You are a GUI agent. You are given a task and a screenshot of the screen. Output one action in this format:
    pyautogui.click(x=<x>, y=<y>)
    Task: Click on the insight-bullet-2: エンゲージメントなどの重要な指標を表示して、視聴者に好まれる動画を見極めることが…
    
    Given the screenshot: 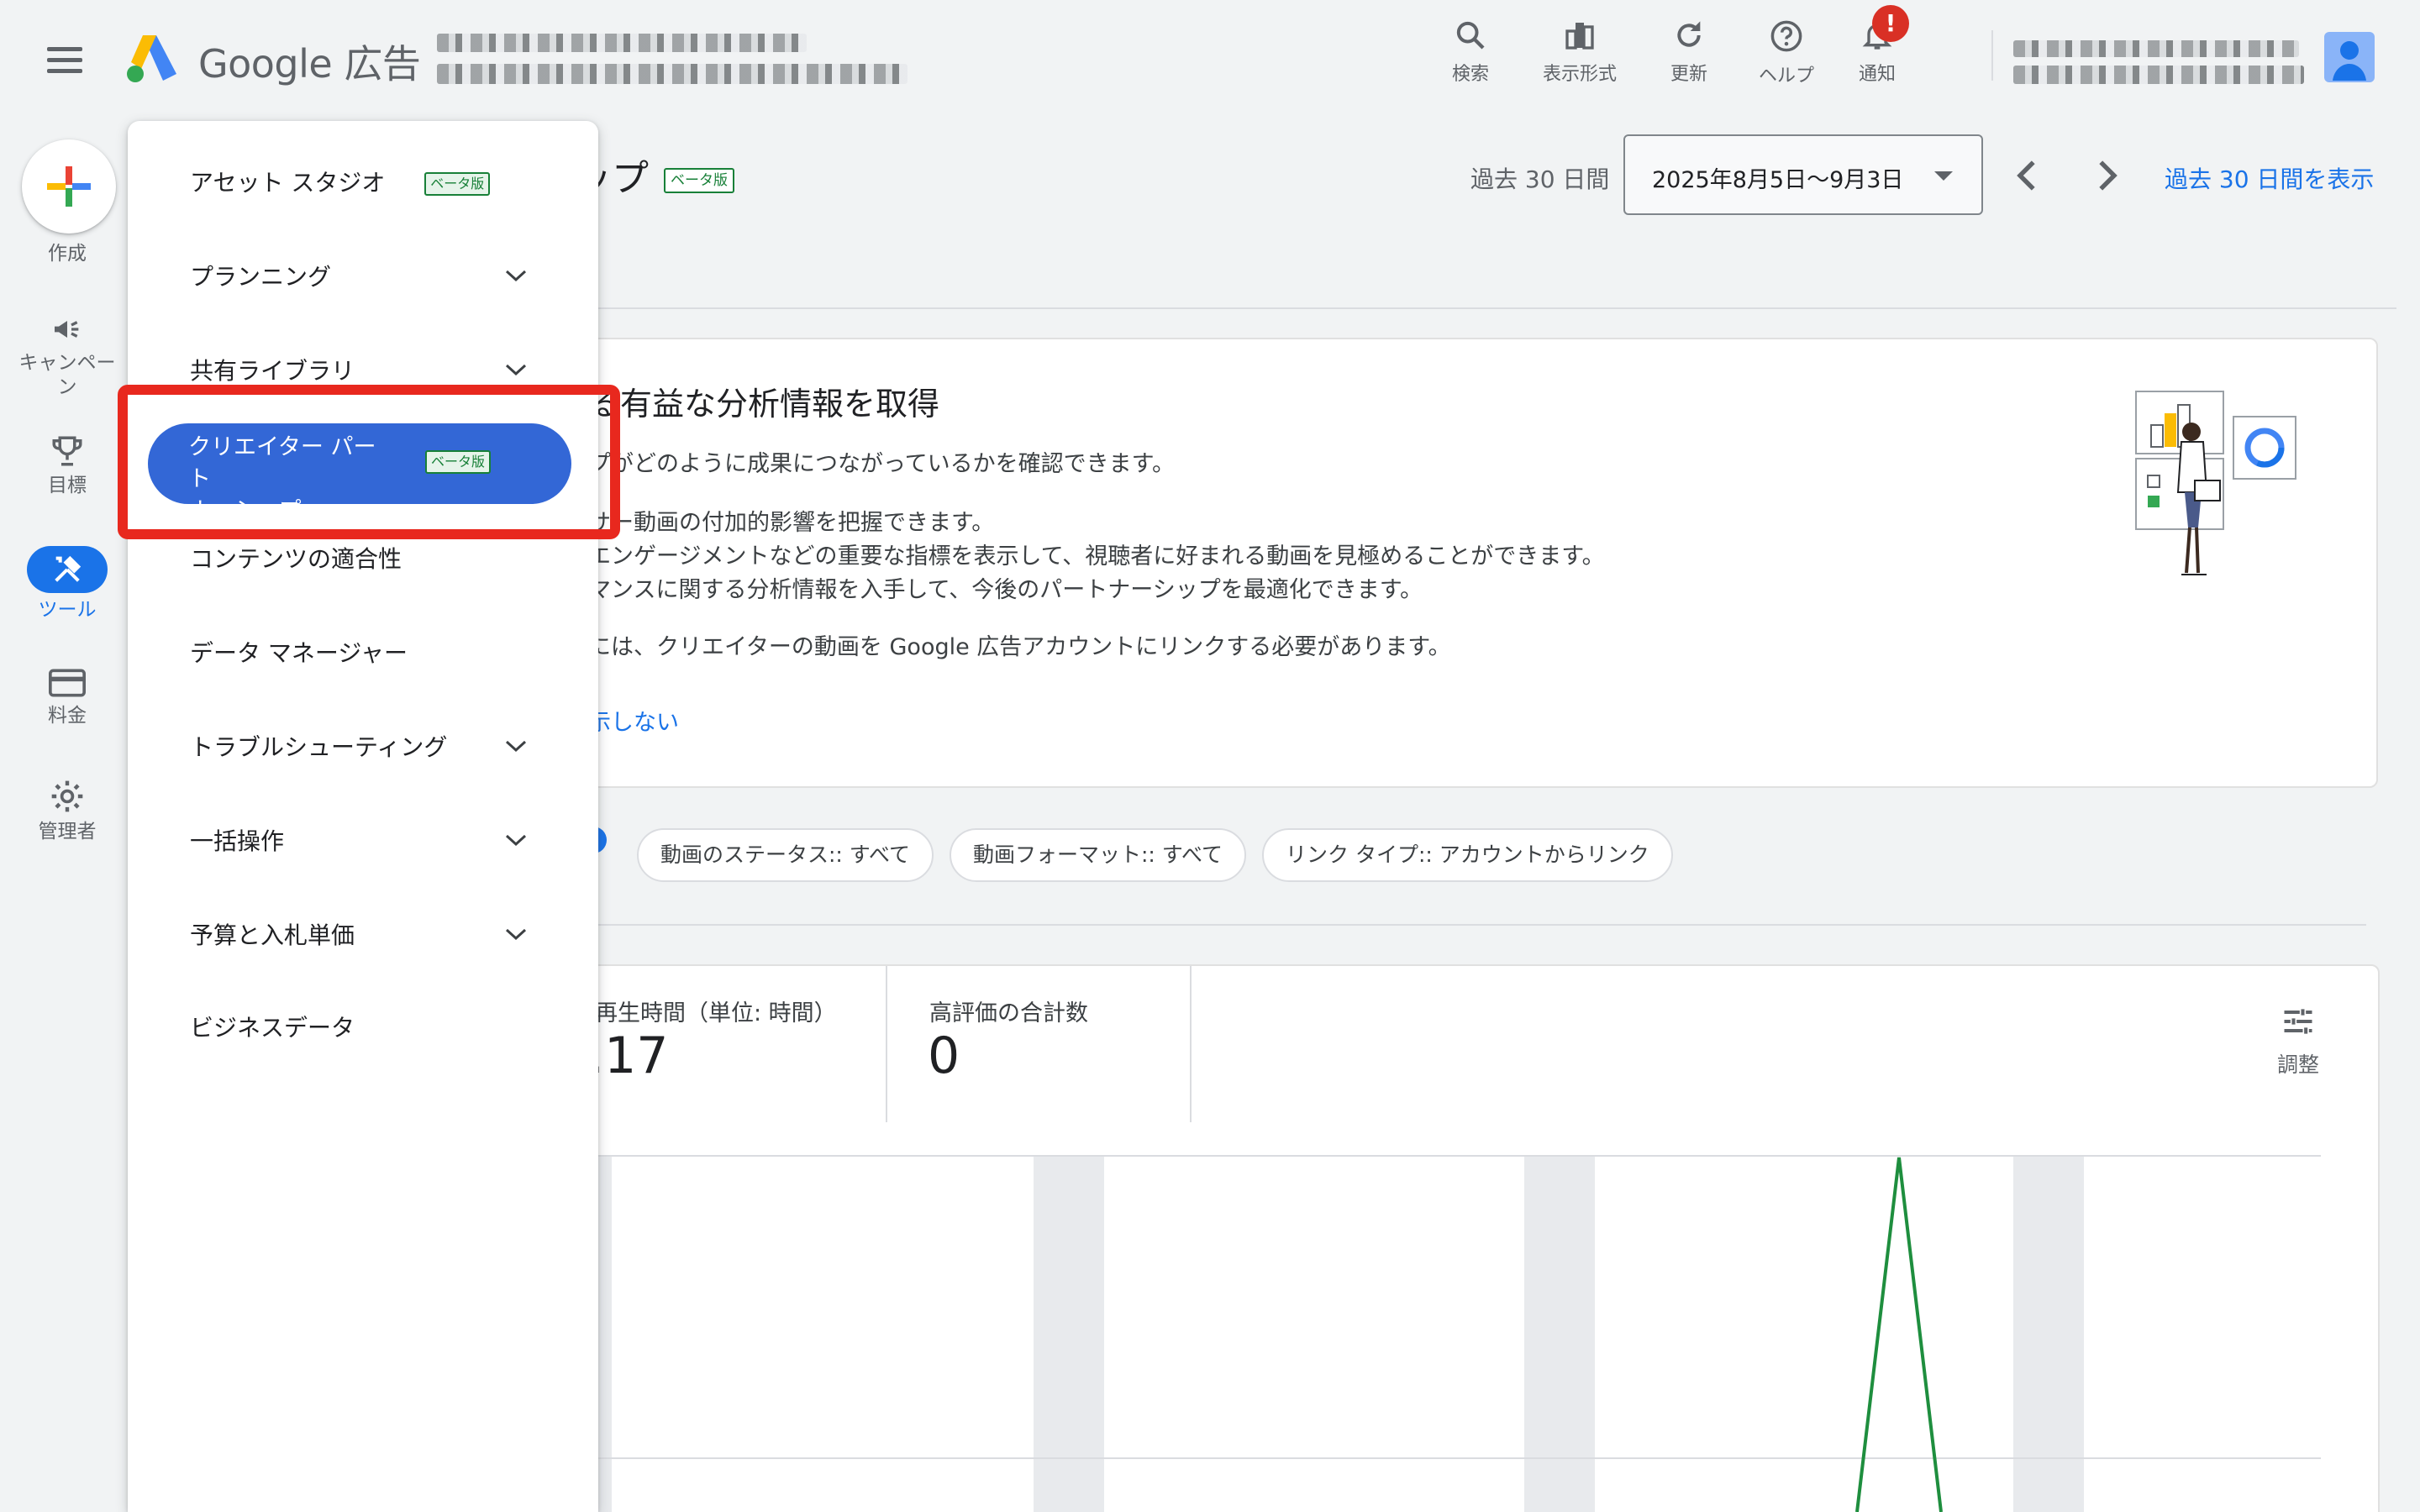 What is the action you would take?
    pyautogui.click(x=1096, y=556)
    